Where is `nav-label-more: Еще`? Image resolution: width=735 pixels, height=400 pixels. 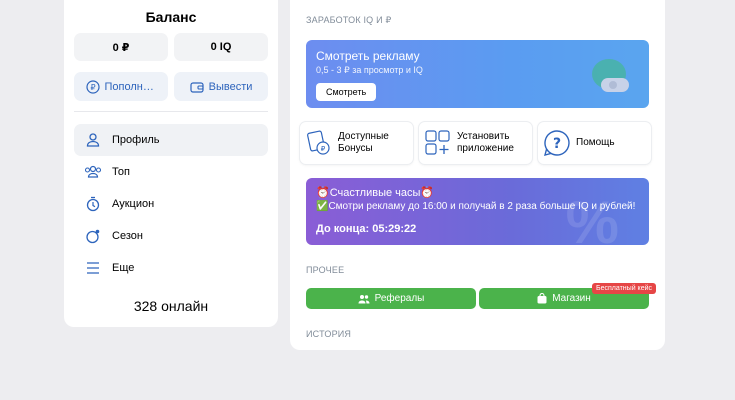
nav-label-more: Еще is located at coordinates (123, 268).